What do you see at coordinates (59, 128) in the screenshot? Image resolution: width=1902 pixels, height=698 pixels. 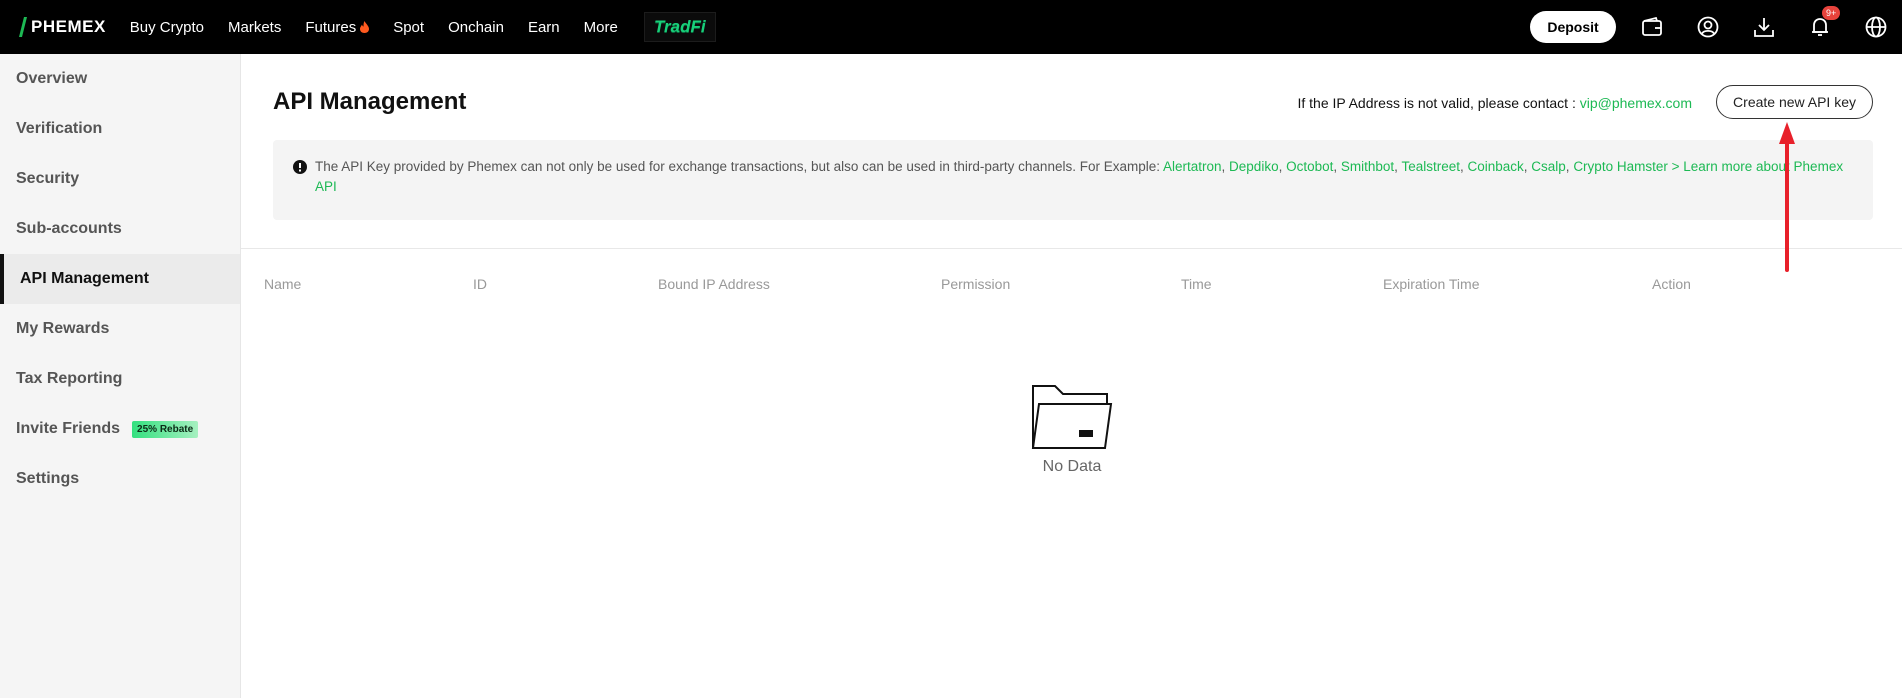 I see `sidebar-item-label: Verification` at bounding box center [59, 128].